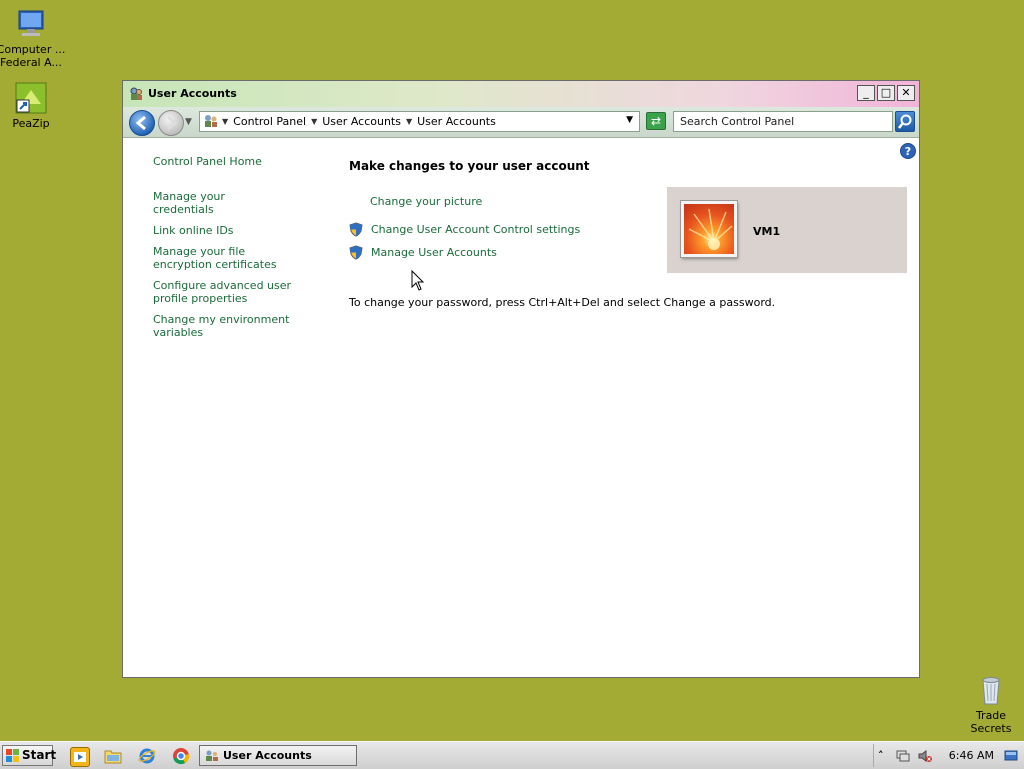  Describe the element at coordinates (181, 756) in the screenshot. I see `chrome-icon` at that location.